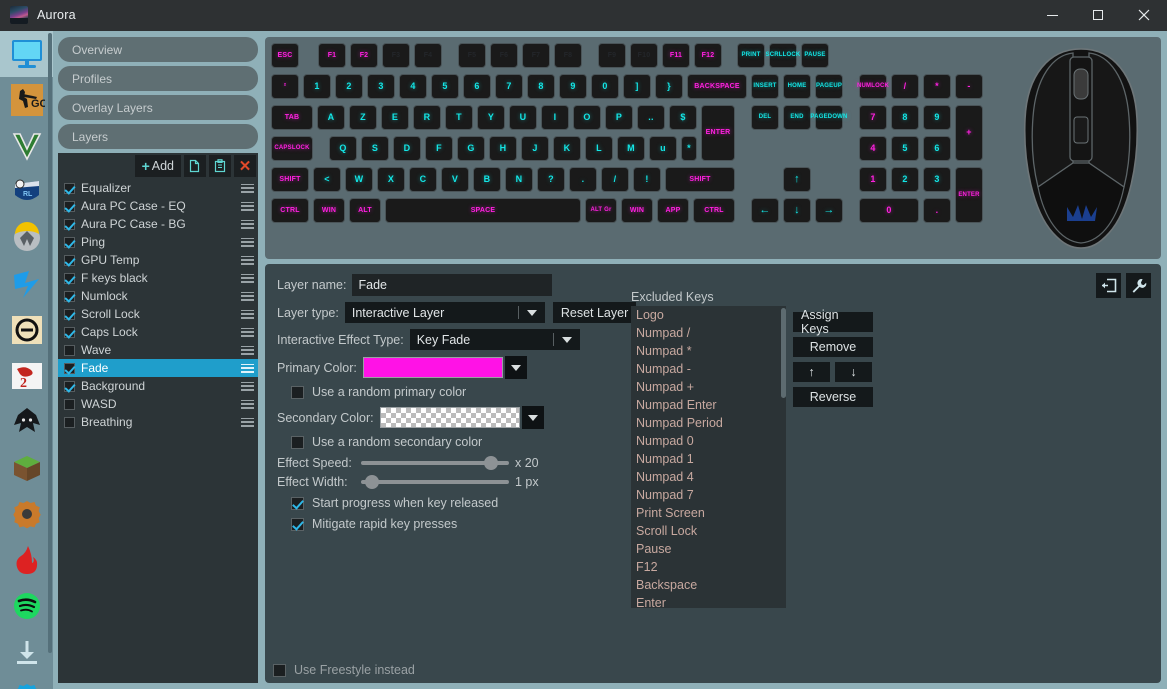 Image resolution: width=1167 pixels, height=689 pixels. What do you see at coordinates (372, 482) in the screenshot?
I see `slider-knob` at bounding box center [372, 482].